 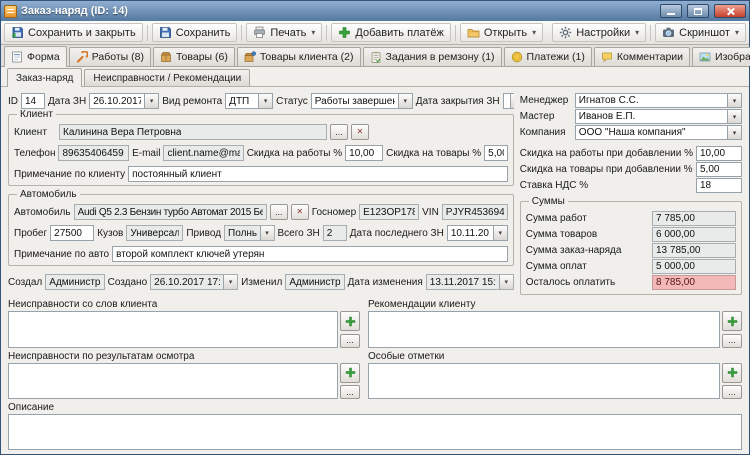 I want to click on client-note-label: Примечание по клиенту, so click(x=70, y=174).